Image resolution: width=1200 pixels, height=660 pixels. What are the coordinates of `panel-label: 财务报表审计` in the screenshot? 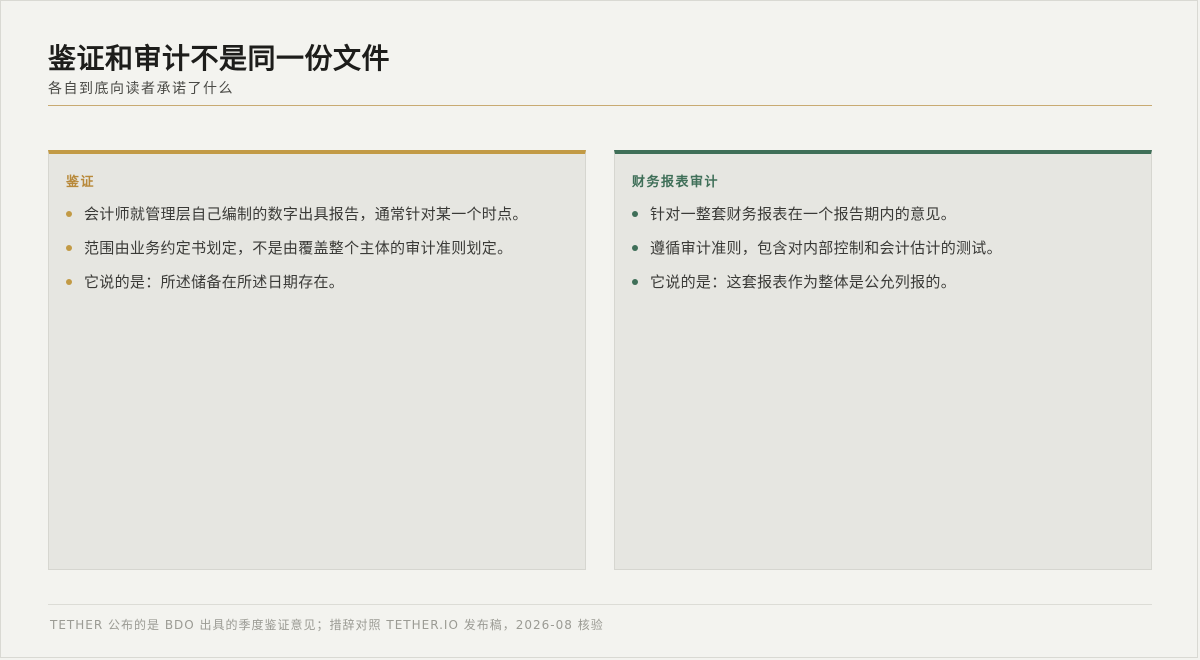 It's located at (676, 182).